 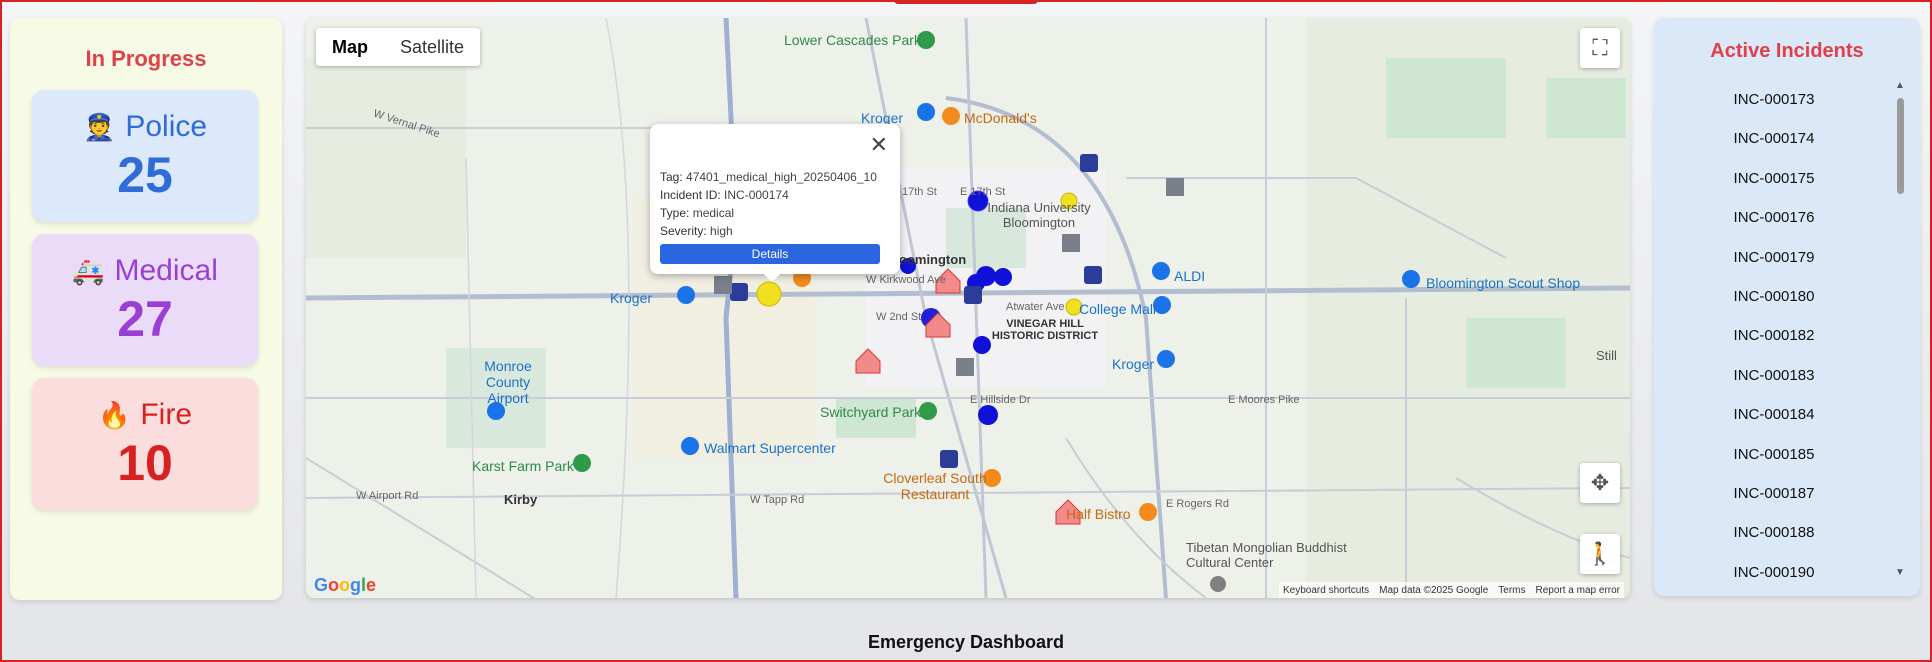 What do you see at coordinates (1774, 178) in the screenshot?
I see `incident-list-item: INC-000175` at bounding box center [1774, 178].